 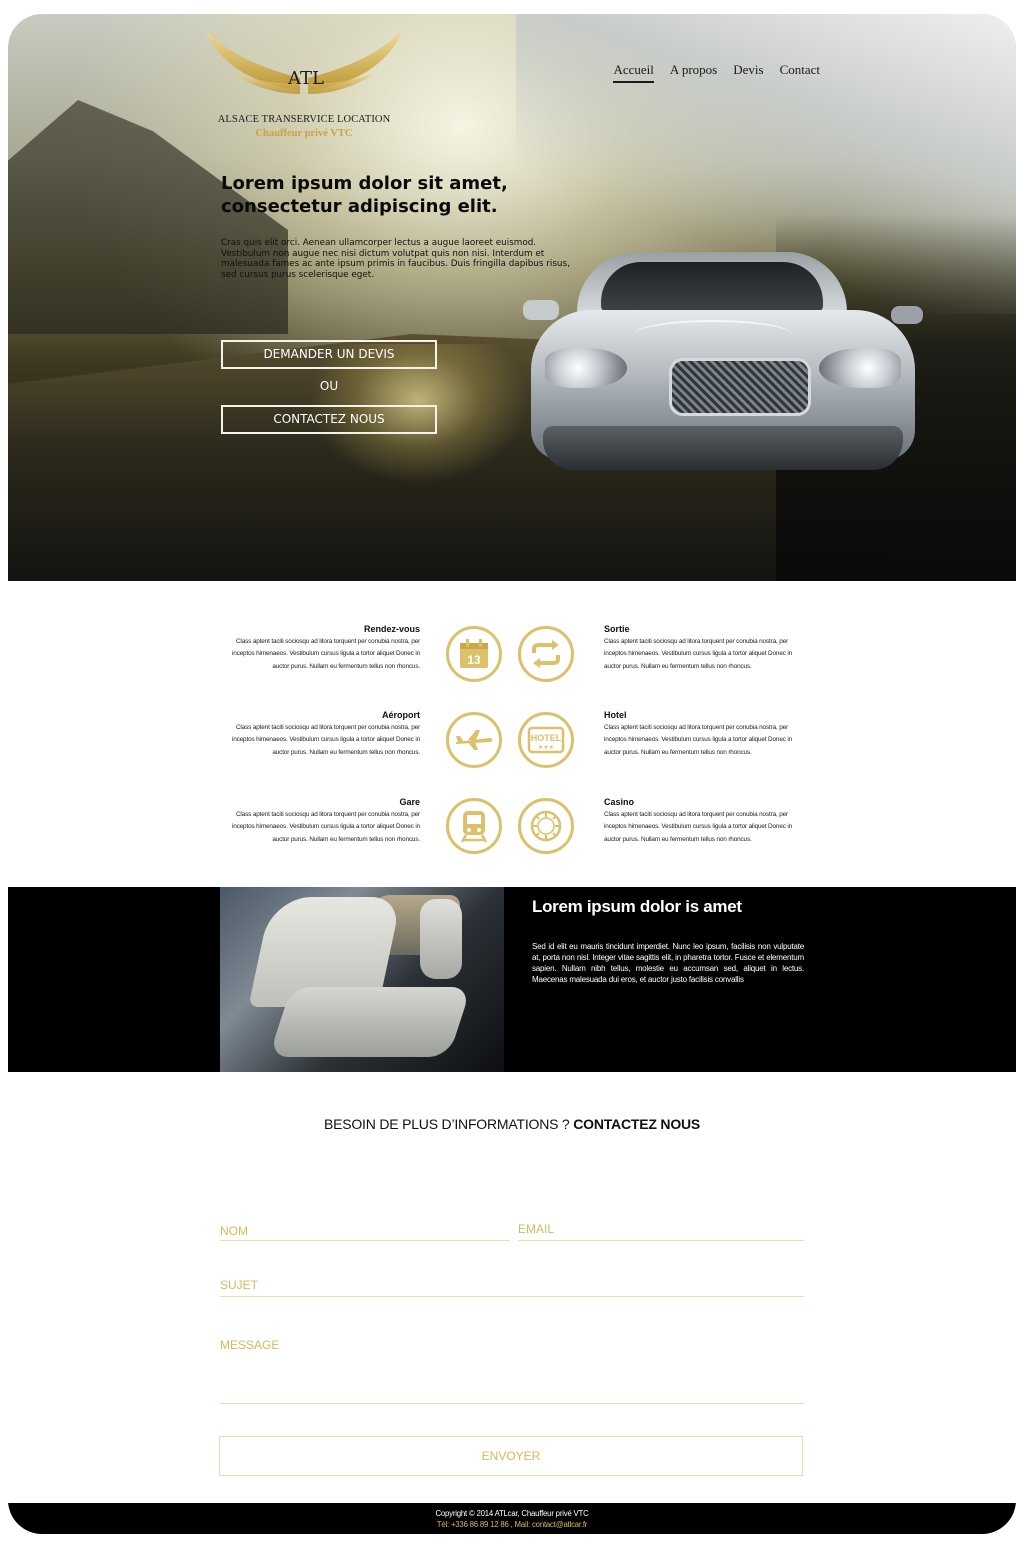 I want to click on contact-heading-bold: CONTACTEZ NOUS, so click(x=637, y=1124).